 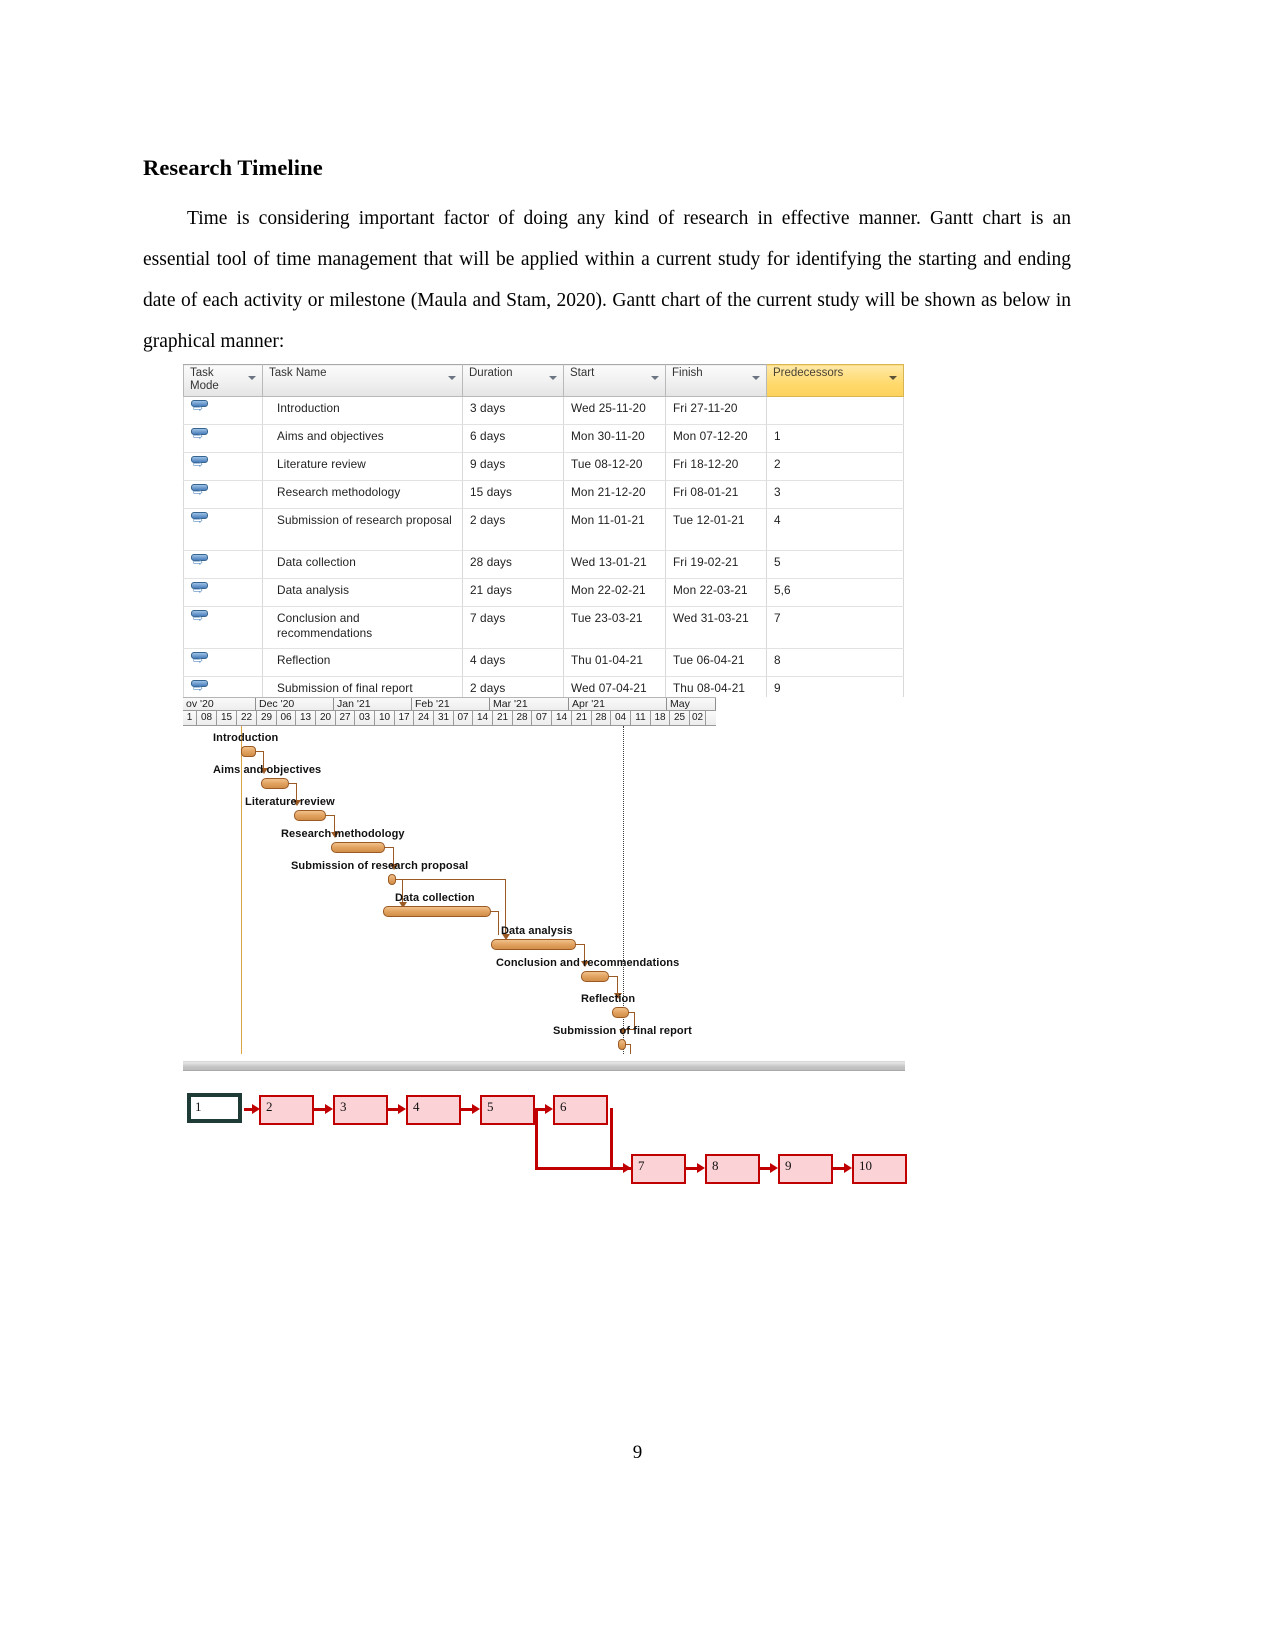 I want to click on network-node: 8, so click(x=732, y=1169).